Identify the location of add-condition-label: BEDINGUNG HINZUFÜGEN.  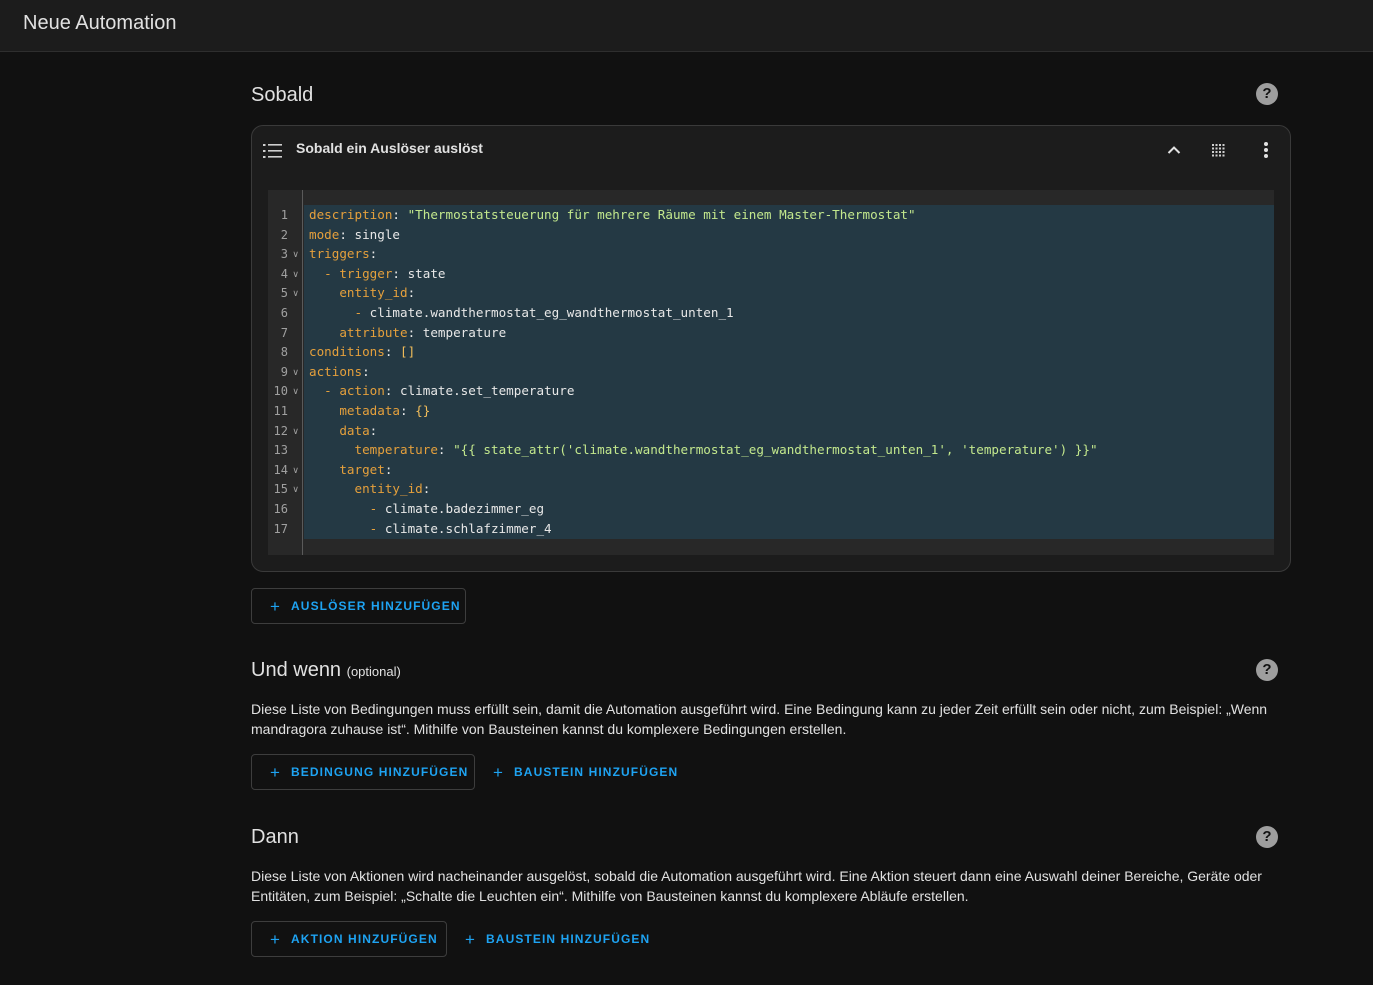
(380, 772).